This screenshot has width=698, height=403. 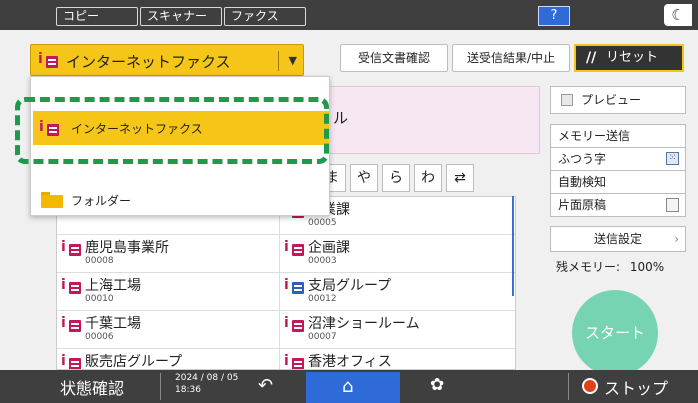 I want to click on index-tab-label: ら, so click(x=396, y=178).